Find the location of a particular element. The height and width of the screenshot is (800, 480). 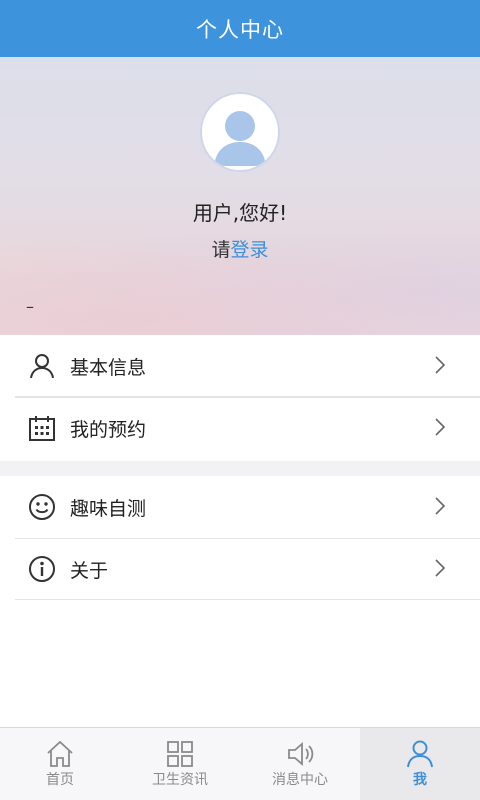

login-link: 登录 is located at coordinates (250, 250).